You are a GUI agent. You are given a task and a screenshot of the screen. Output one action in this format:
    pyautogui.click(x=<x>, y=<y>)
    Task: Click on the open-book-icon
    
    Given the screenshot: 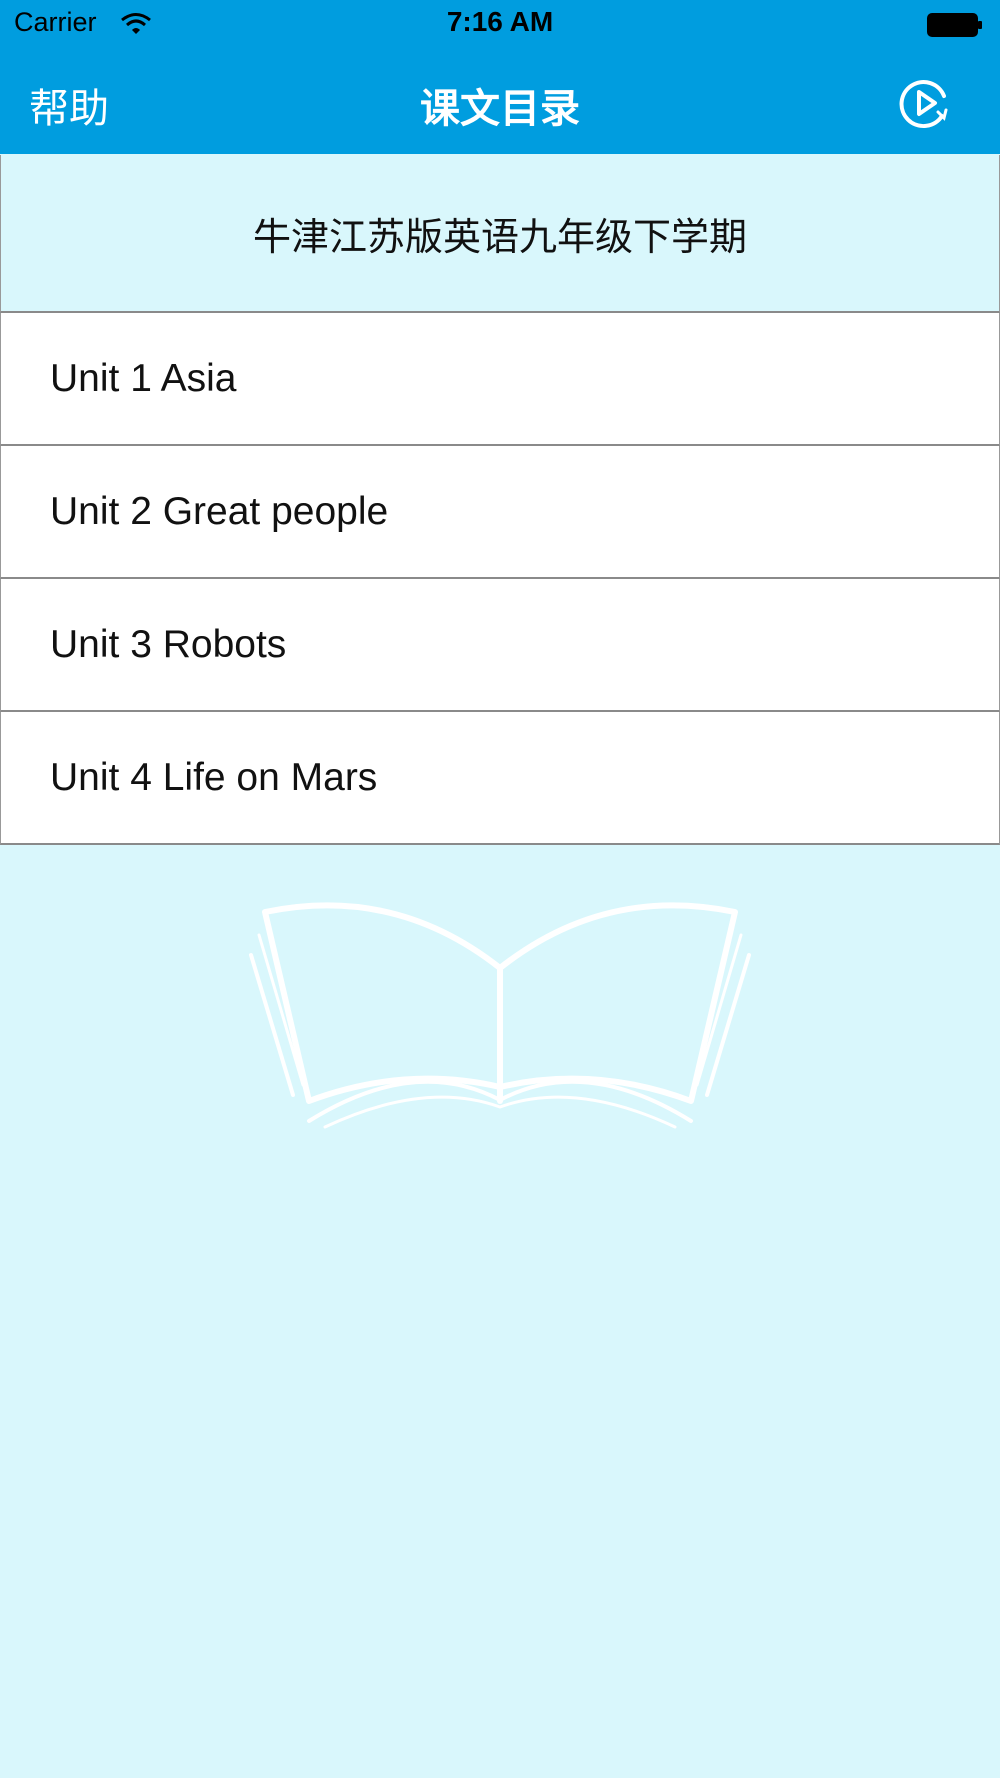 What is the action you would take?
    pyautogui.click(x=500, y=1015)
    